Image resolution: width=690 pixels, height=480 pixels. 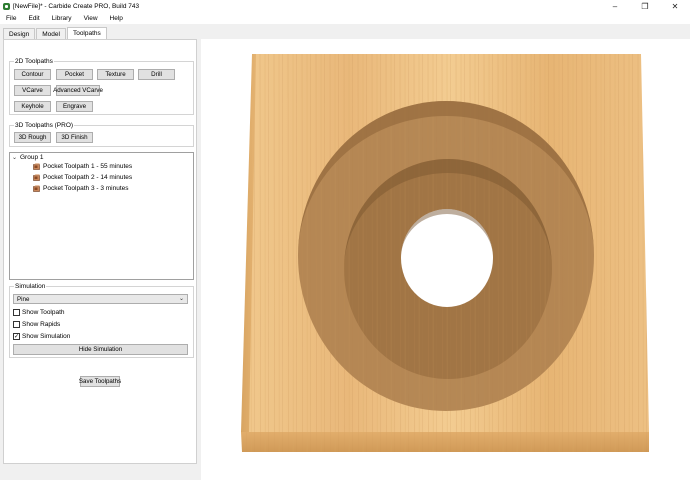 I want to click on 3d-rough-button: 3D Rough, so click(x=32, y=137).